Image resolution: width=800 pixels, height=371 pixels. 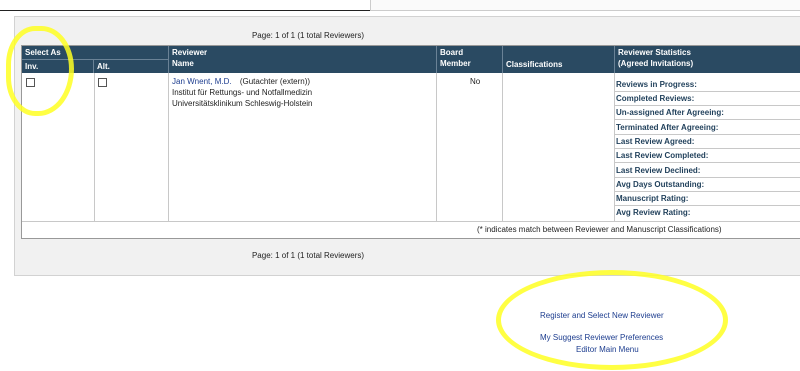 I want to click on header-alt: Alt., so click(x=131, y=66).